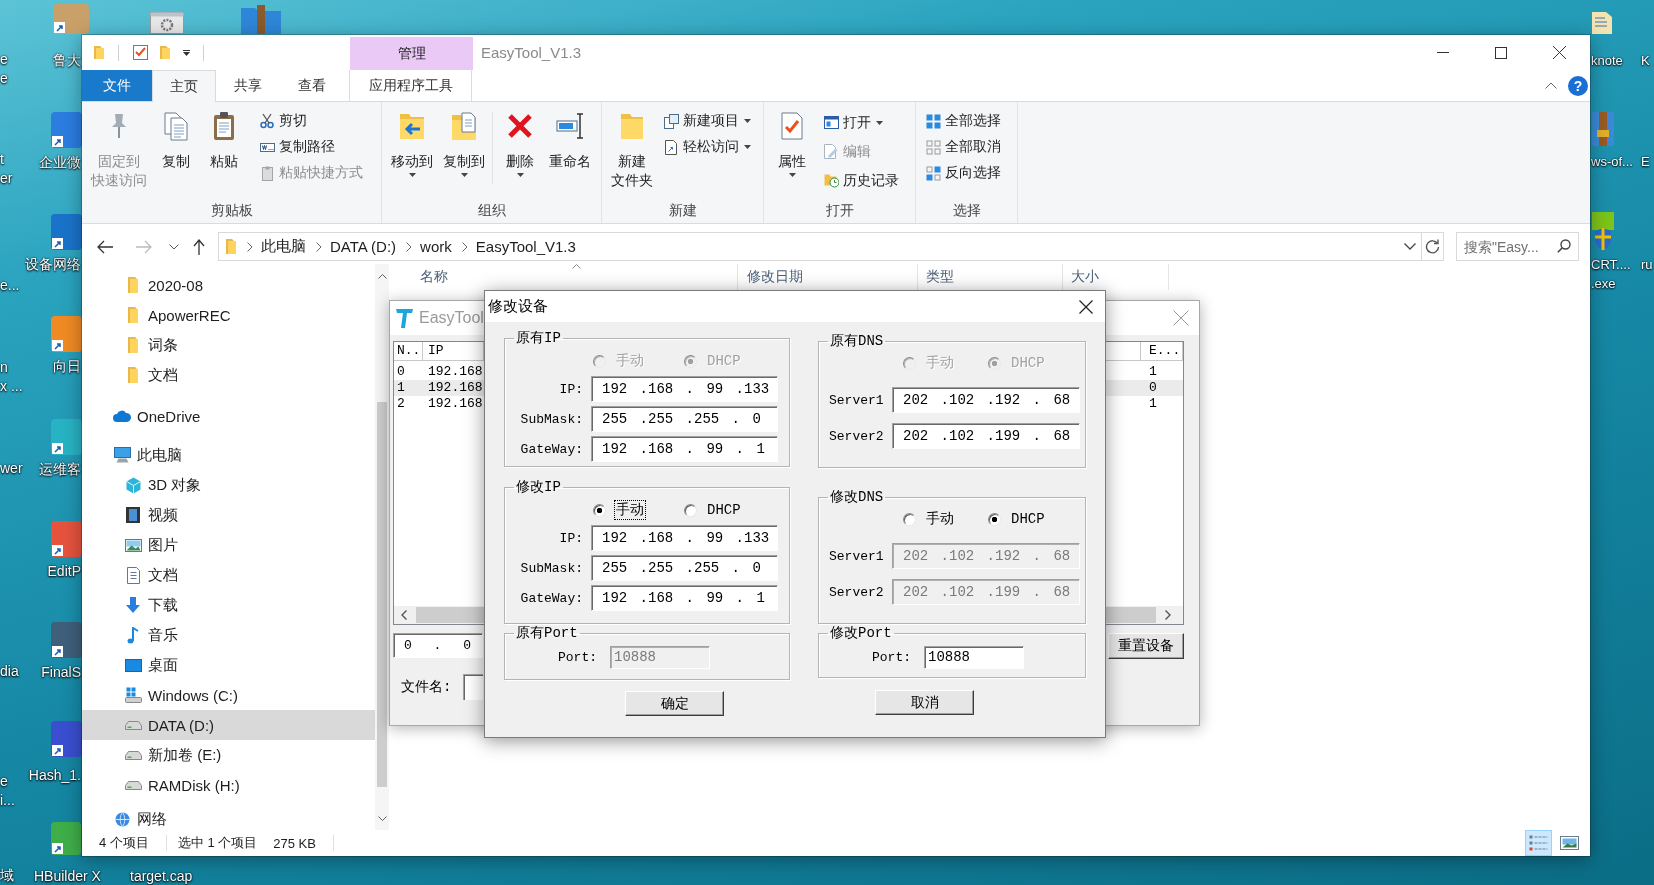 The height and width of the screenshot is (885, 1654). What do you see at coordinates (974, 657) in the screenshot?
I see `port-field: 10888` at bounding box center [974, 657].